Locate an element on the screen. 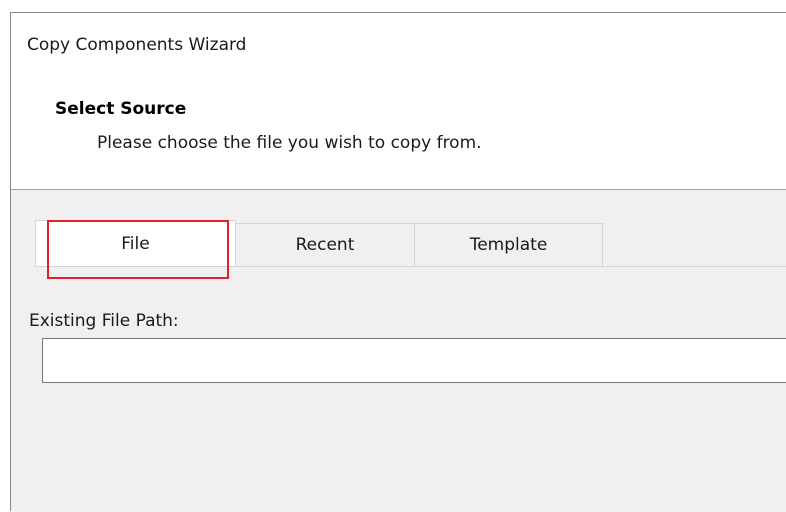 Image resolution: width=786 pixels, height=512 pixels. tab-recent: Recent is located at coordinates (325, 244).